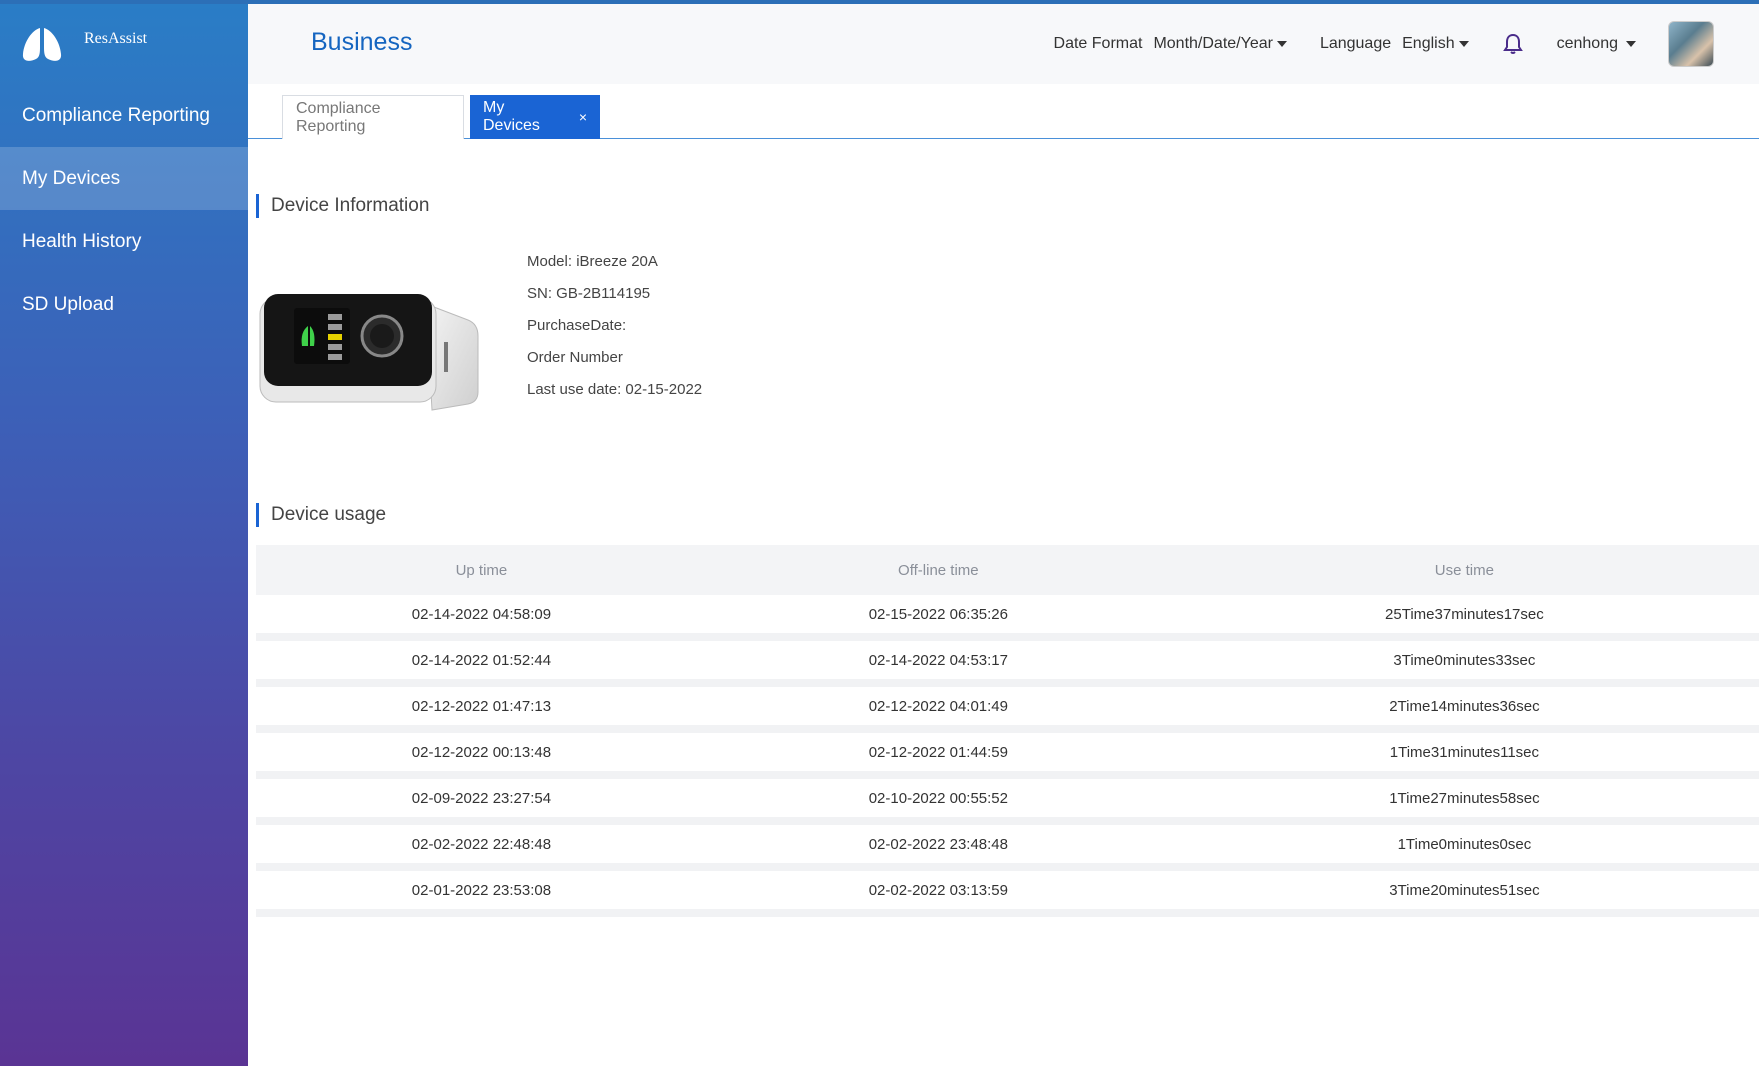  I want to click on tab-compliance-reporting: Compliance Reporting, so click(373, 117).